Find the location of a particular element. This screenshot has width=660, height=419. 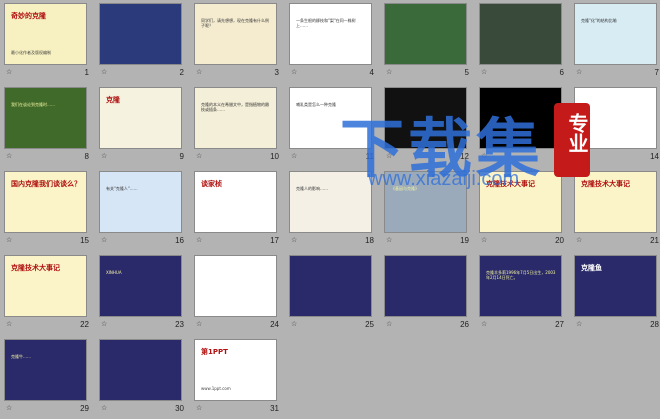

slide-number: 3 is located at coordinates (276, 72).